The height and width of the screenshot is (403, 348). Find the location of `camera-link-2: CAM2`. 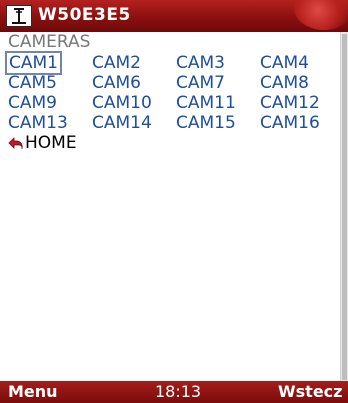

camera-link-2: CAM2 is located at coordinates (116, 63).